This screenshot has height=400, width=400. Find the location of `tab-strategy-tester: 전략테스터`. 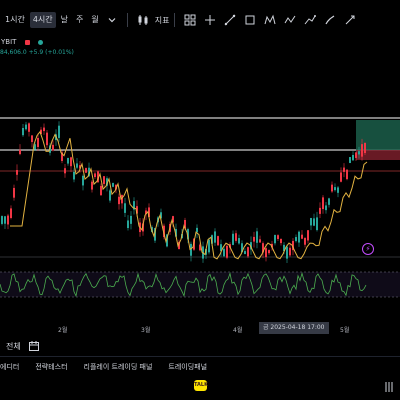

tab-strategy-tester: 전략테스터 is located at coordinates (51, 367).